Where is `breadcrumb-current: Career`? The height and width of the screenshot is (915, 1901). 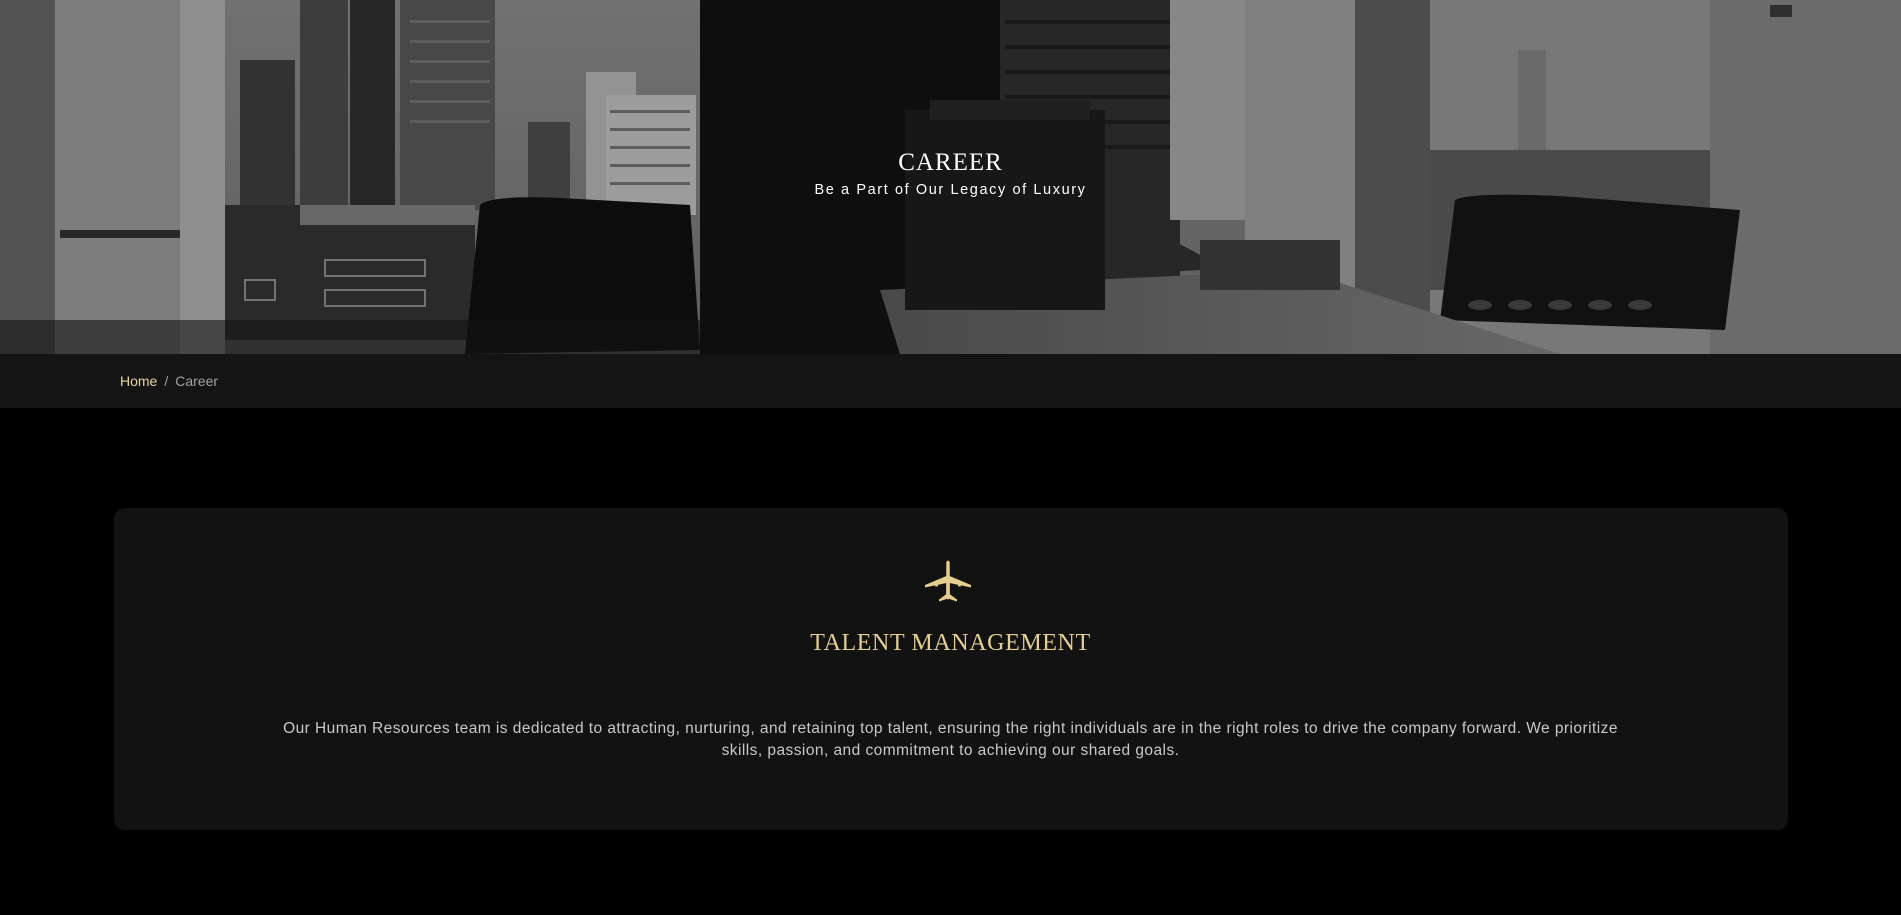 breadcrumb-current: Career is located at coordinates (197, 381).